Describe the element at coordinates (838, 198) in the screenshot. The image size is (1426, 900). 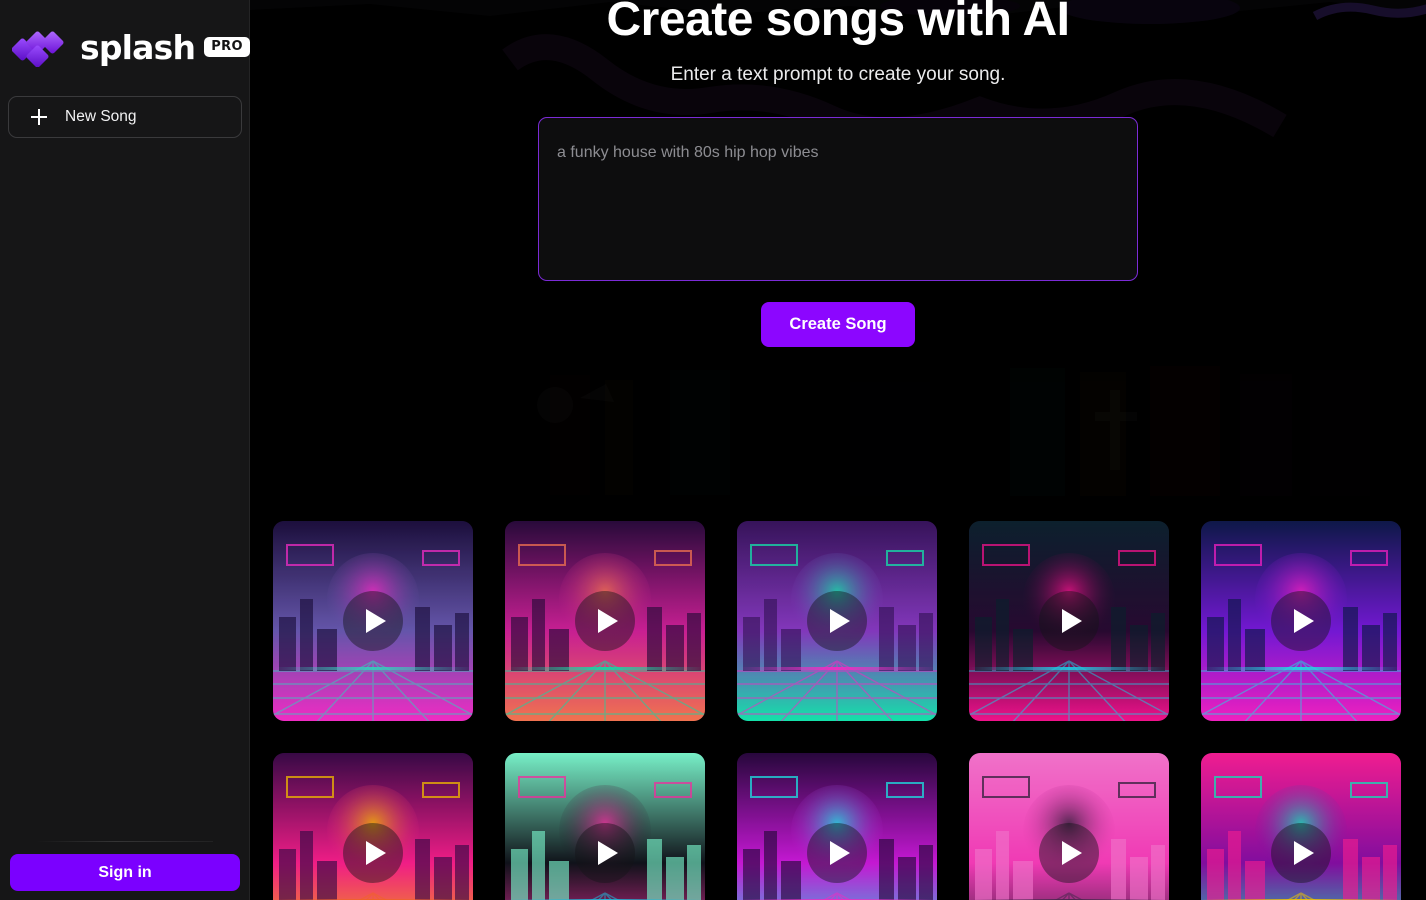
I see `prompt-input` at that location.